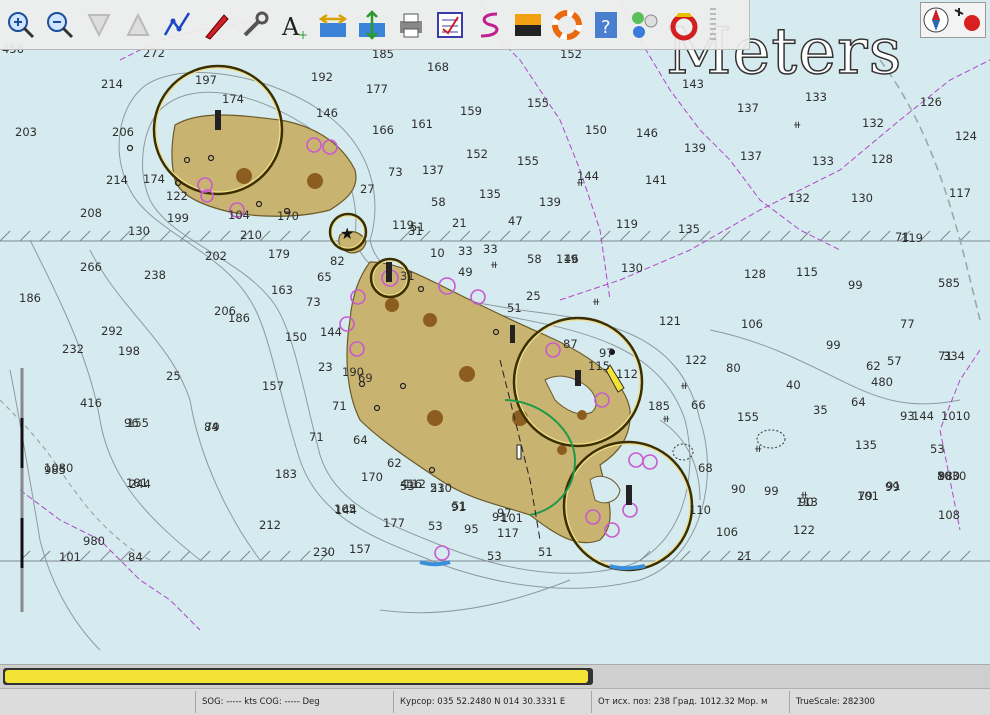  I want to click on toolbar-grip, so click(713, 24).